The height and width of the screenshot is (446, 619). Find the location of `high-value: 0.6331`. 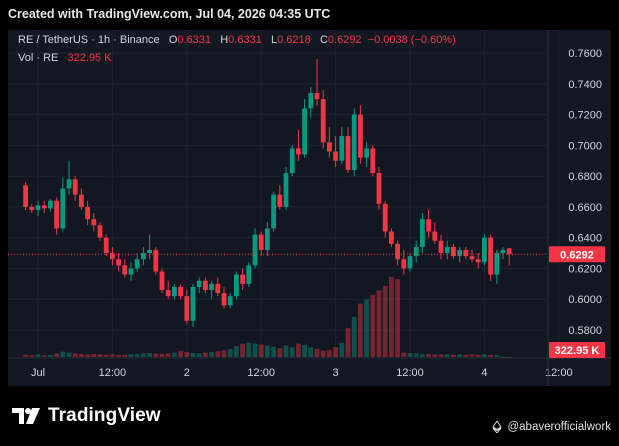

high-value: 0.6331 is located at coordinates (245, 40).